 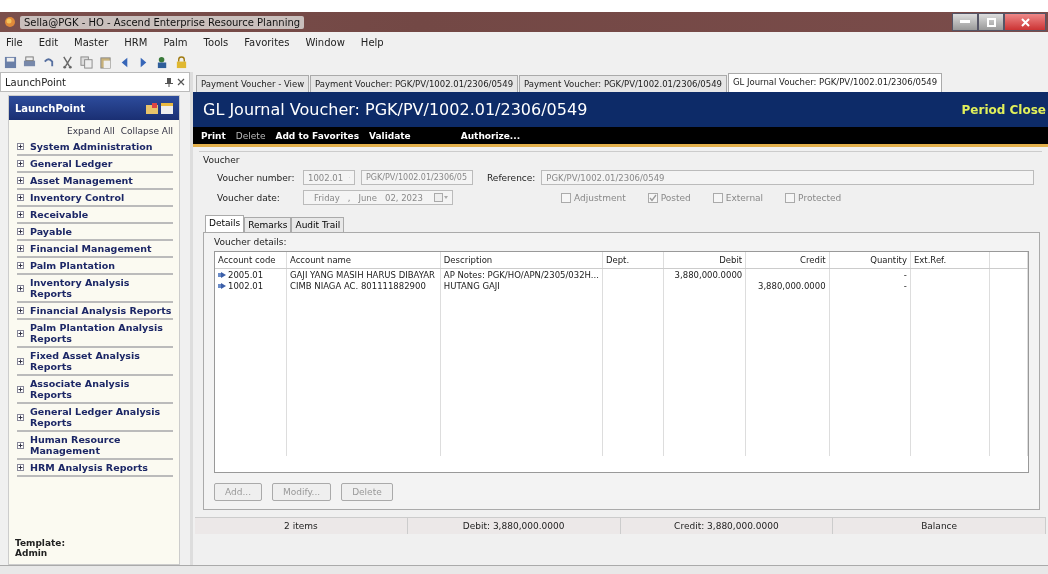 I want to click on sidebar-item: System Administration, so click(x=95, y=147).